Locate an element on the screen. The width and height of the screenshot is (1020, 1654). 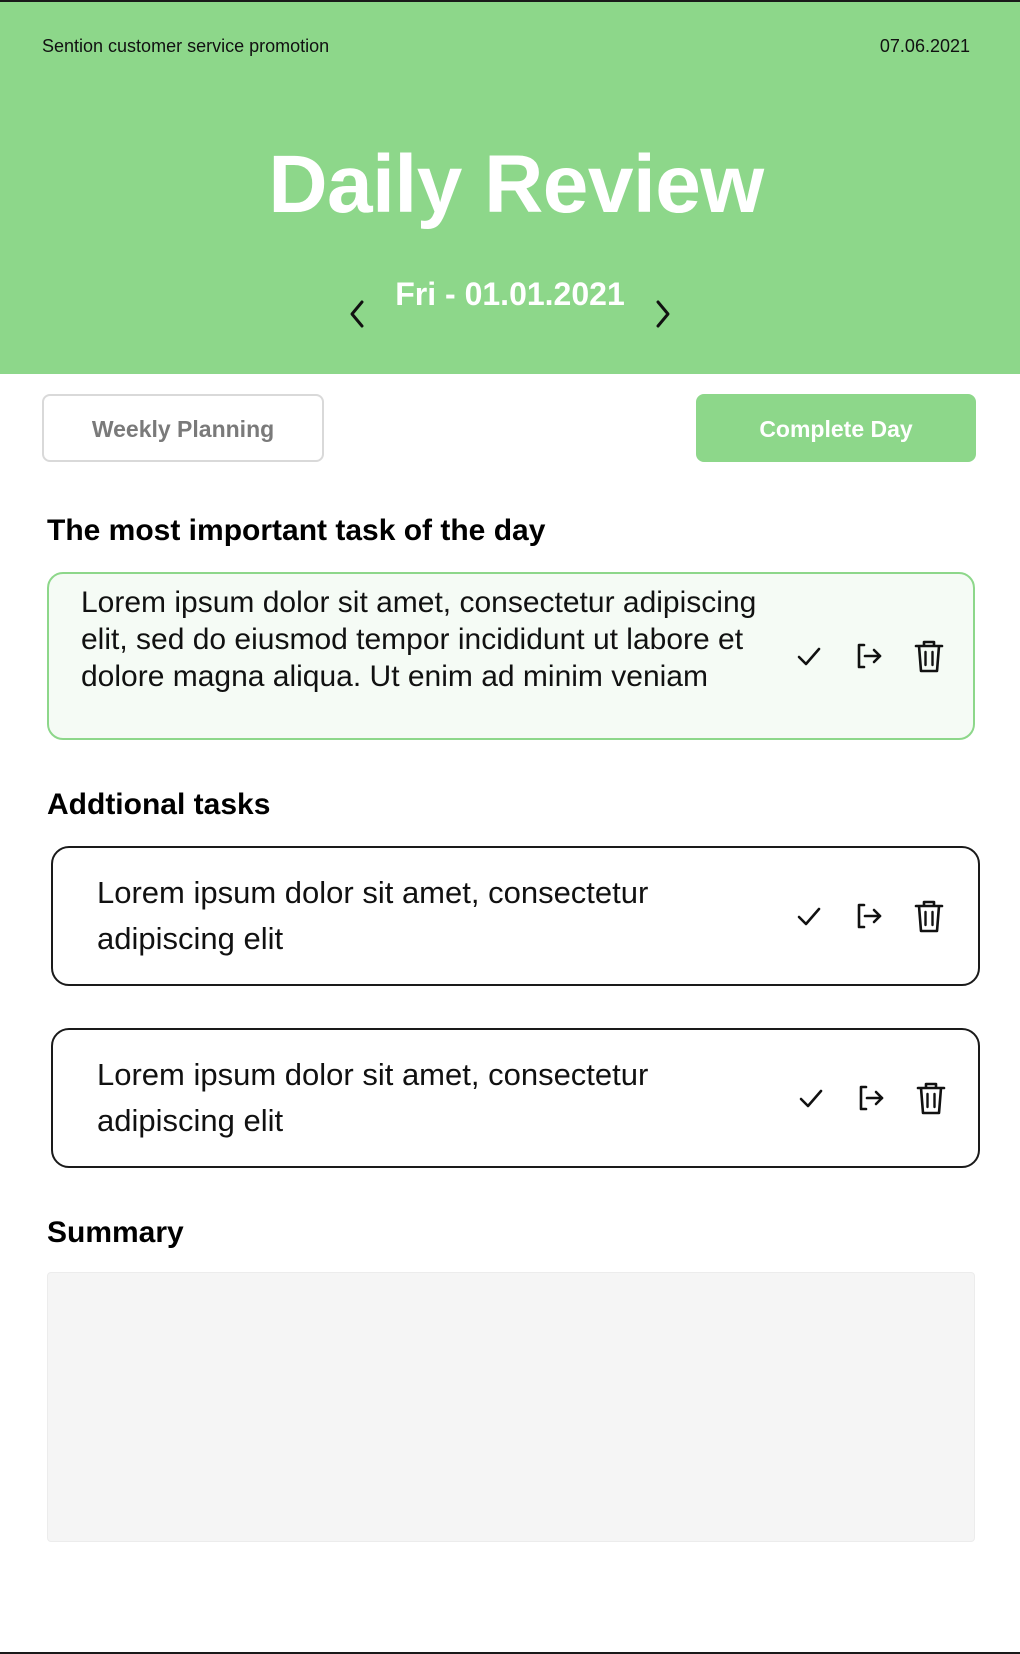
next-day-button is located at coordinates (662, 314).